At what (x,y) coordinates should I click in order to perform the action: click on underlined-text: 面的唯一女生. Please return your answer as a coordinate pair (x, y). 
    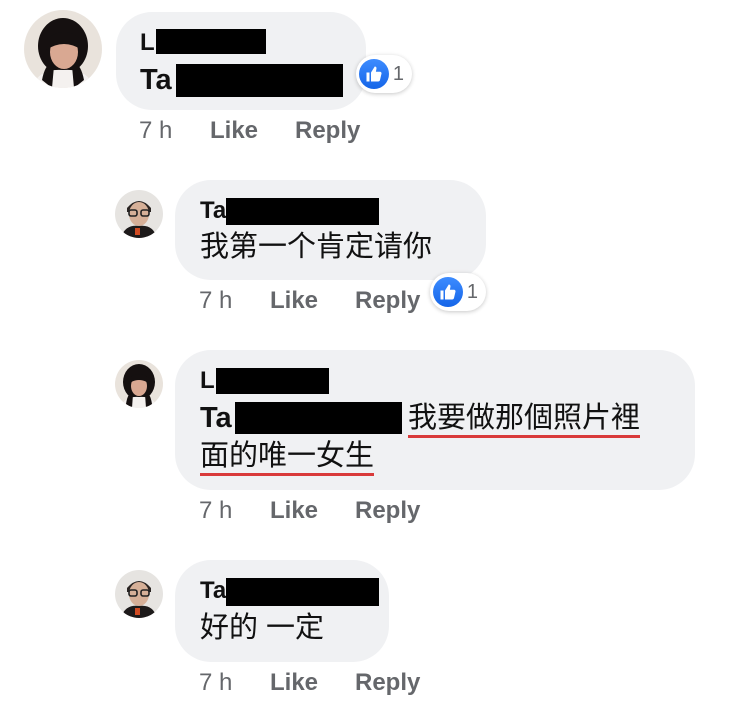
    Looking at the image, I should click on (287, 458).